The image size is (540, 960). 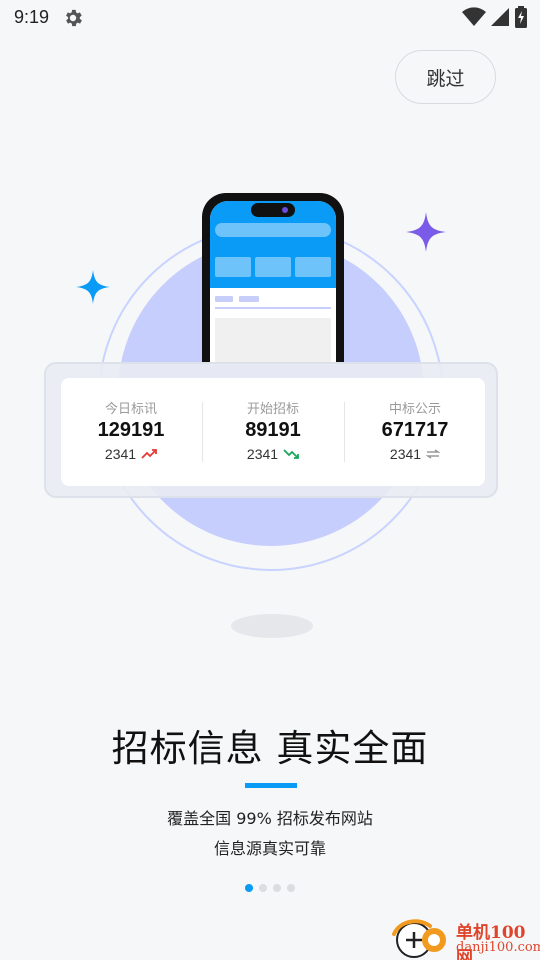 What do you see at coordinates (433, 454) in the screenshot?
I see `trend-flat-icon` at bounding box center [433, 454].